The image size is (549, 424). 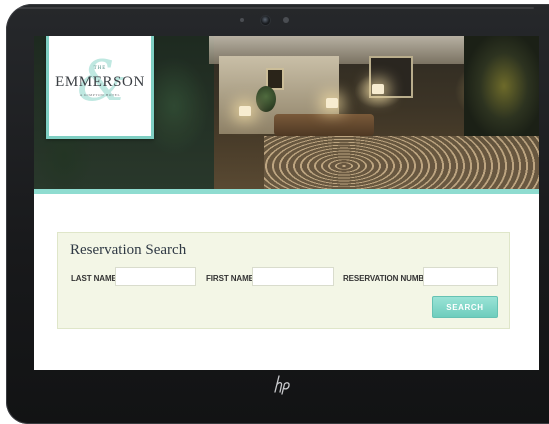 What do you see at coordinates (100, 68) in the screenshot?
I see `logo-the: THE` at bounding box center [100, 68].